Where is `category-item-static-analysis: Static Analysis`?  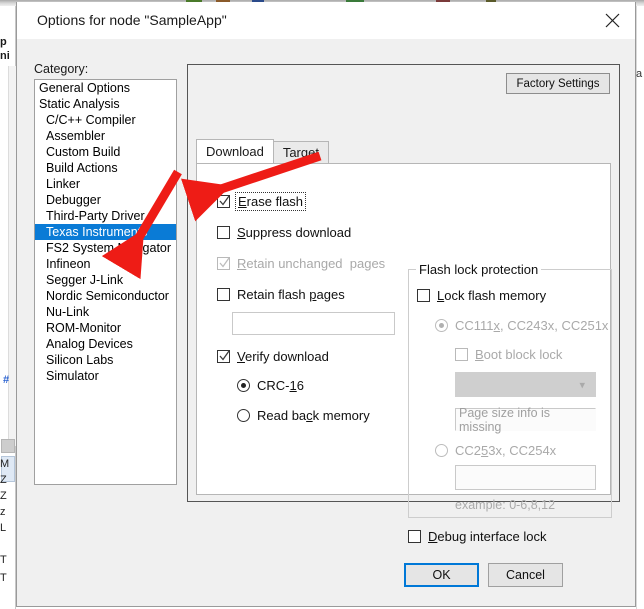
category-item-static-analysis: Static Analysis is located at coordinates (105, 104).